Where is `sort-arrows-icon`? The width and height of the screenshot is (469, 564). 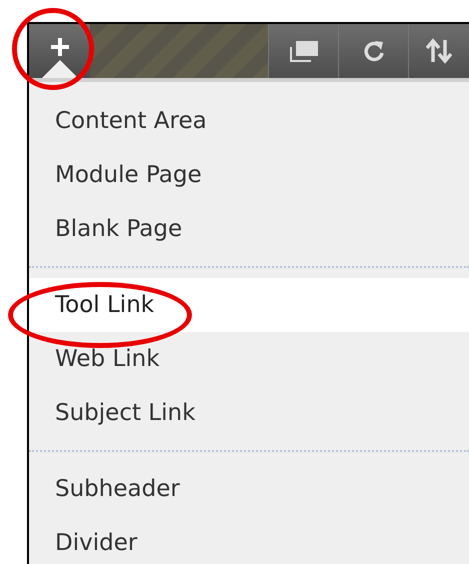
sort-arrows-icon is located at coordinates (439, 51).